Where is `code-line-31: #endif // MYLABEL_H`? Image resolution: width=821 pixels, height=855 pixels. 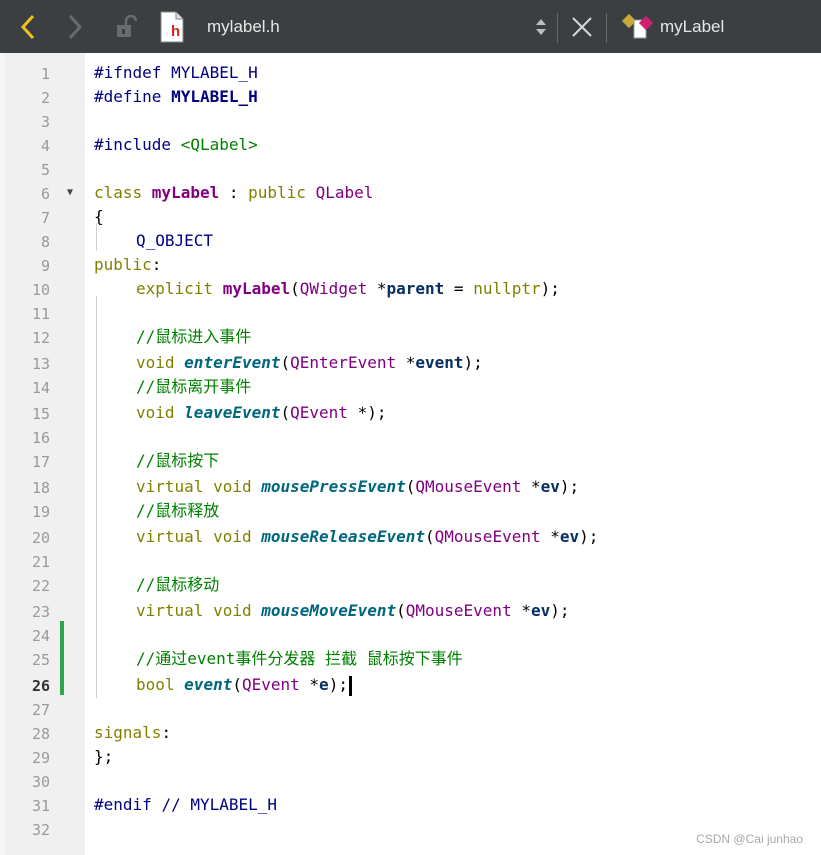 code-line-31: #endif // MYLABEL_H is located at coordinates (186, 804).